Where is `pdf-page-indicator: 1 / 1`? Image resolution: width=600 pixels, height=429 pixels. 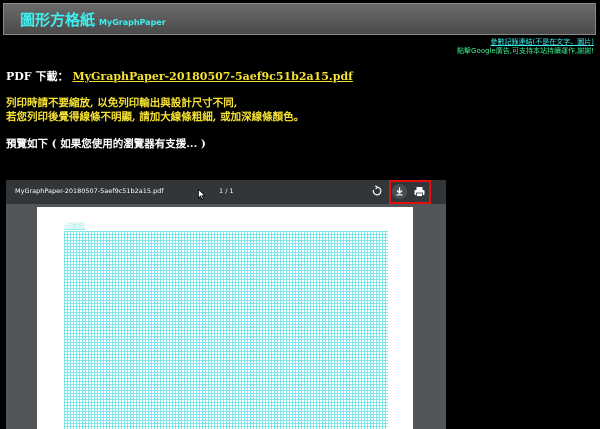
pdf-page-indicator: 1 / 1 is located at coordinates (226, 191).